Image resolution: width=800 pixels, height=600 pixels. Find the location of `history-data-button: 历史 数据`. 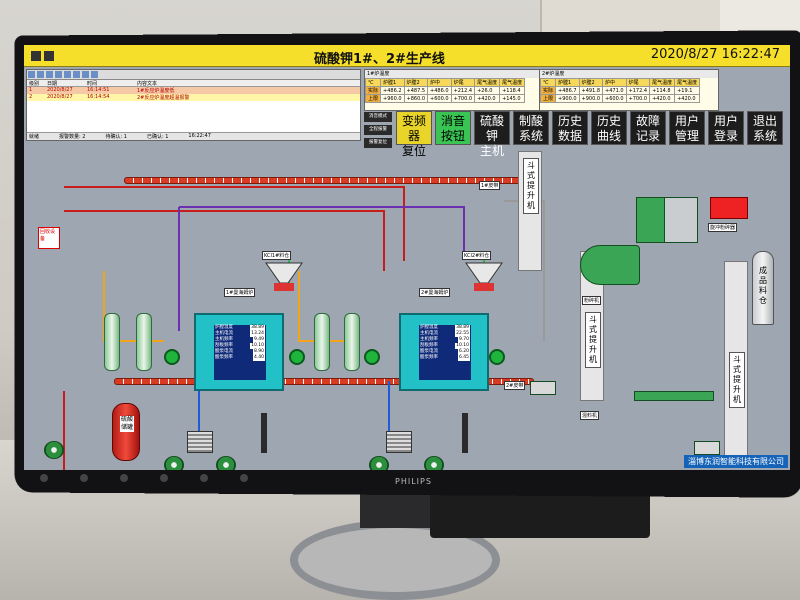

history-data-button: 历史 数据 is located at coordinates (570, 128).